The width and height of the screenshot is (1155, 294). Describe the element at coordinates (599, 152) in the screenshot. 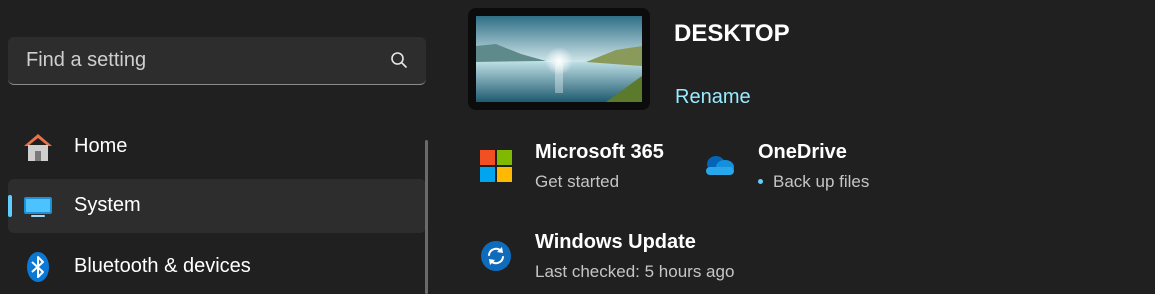

I see `microsoft-365-title: Microsoft 365` at that location.